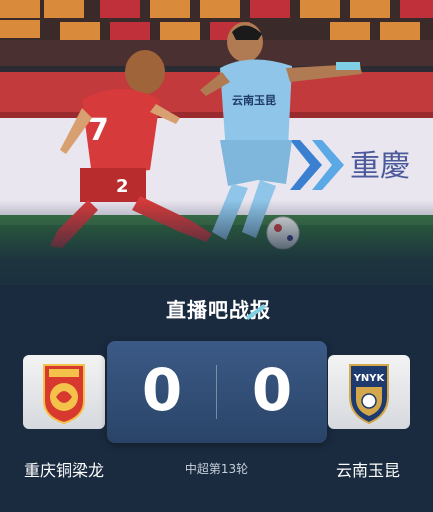 This screenshot has height=512, width=433. What do you see at coordinates (272, 390) in the screenshot?
I see `away-score: 0` at bounding box center [272, 390].